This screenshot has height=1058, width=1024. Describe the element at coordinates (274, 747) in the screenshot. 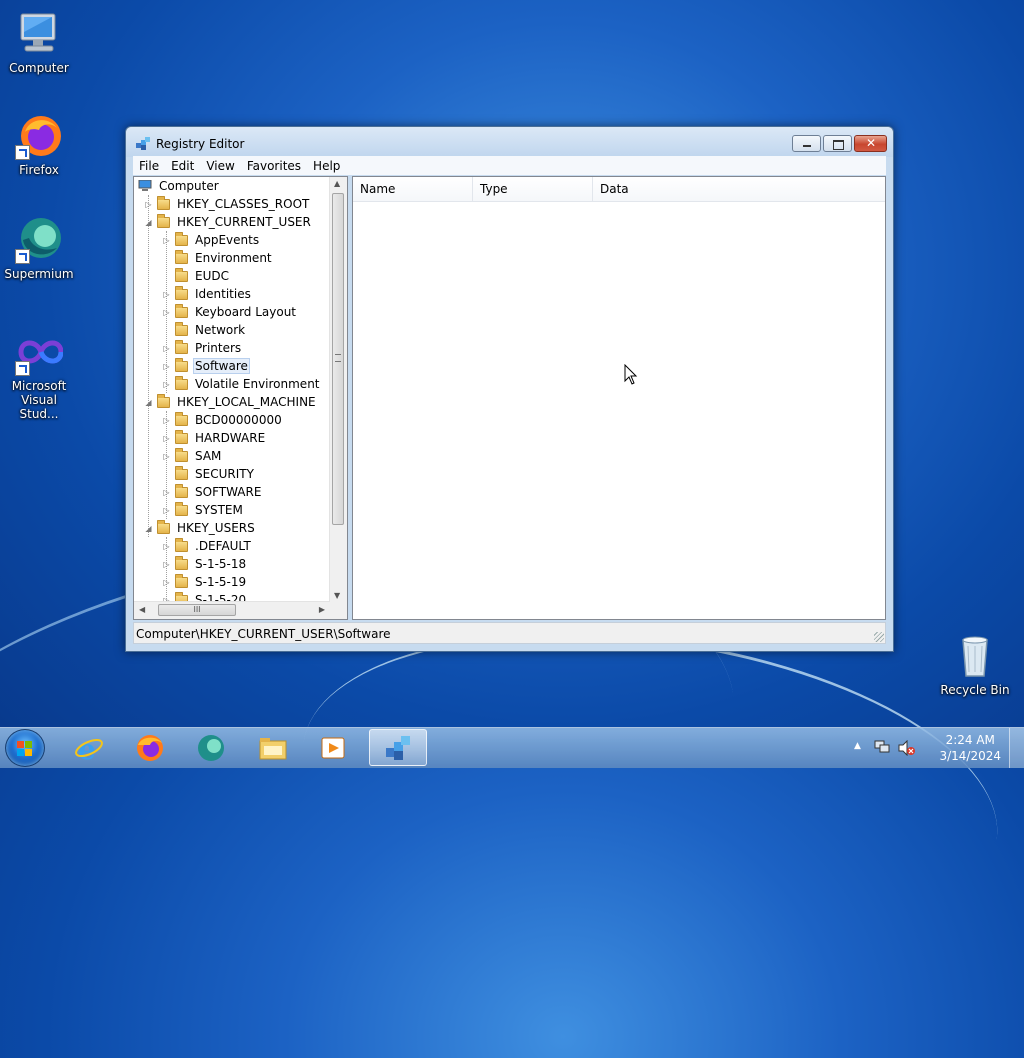

I see `taskbar-explorer` at that location.